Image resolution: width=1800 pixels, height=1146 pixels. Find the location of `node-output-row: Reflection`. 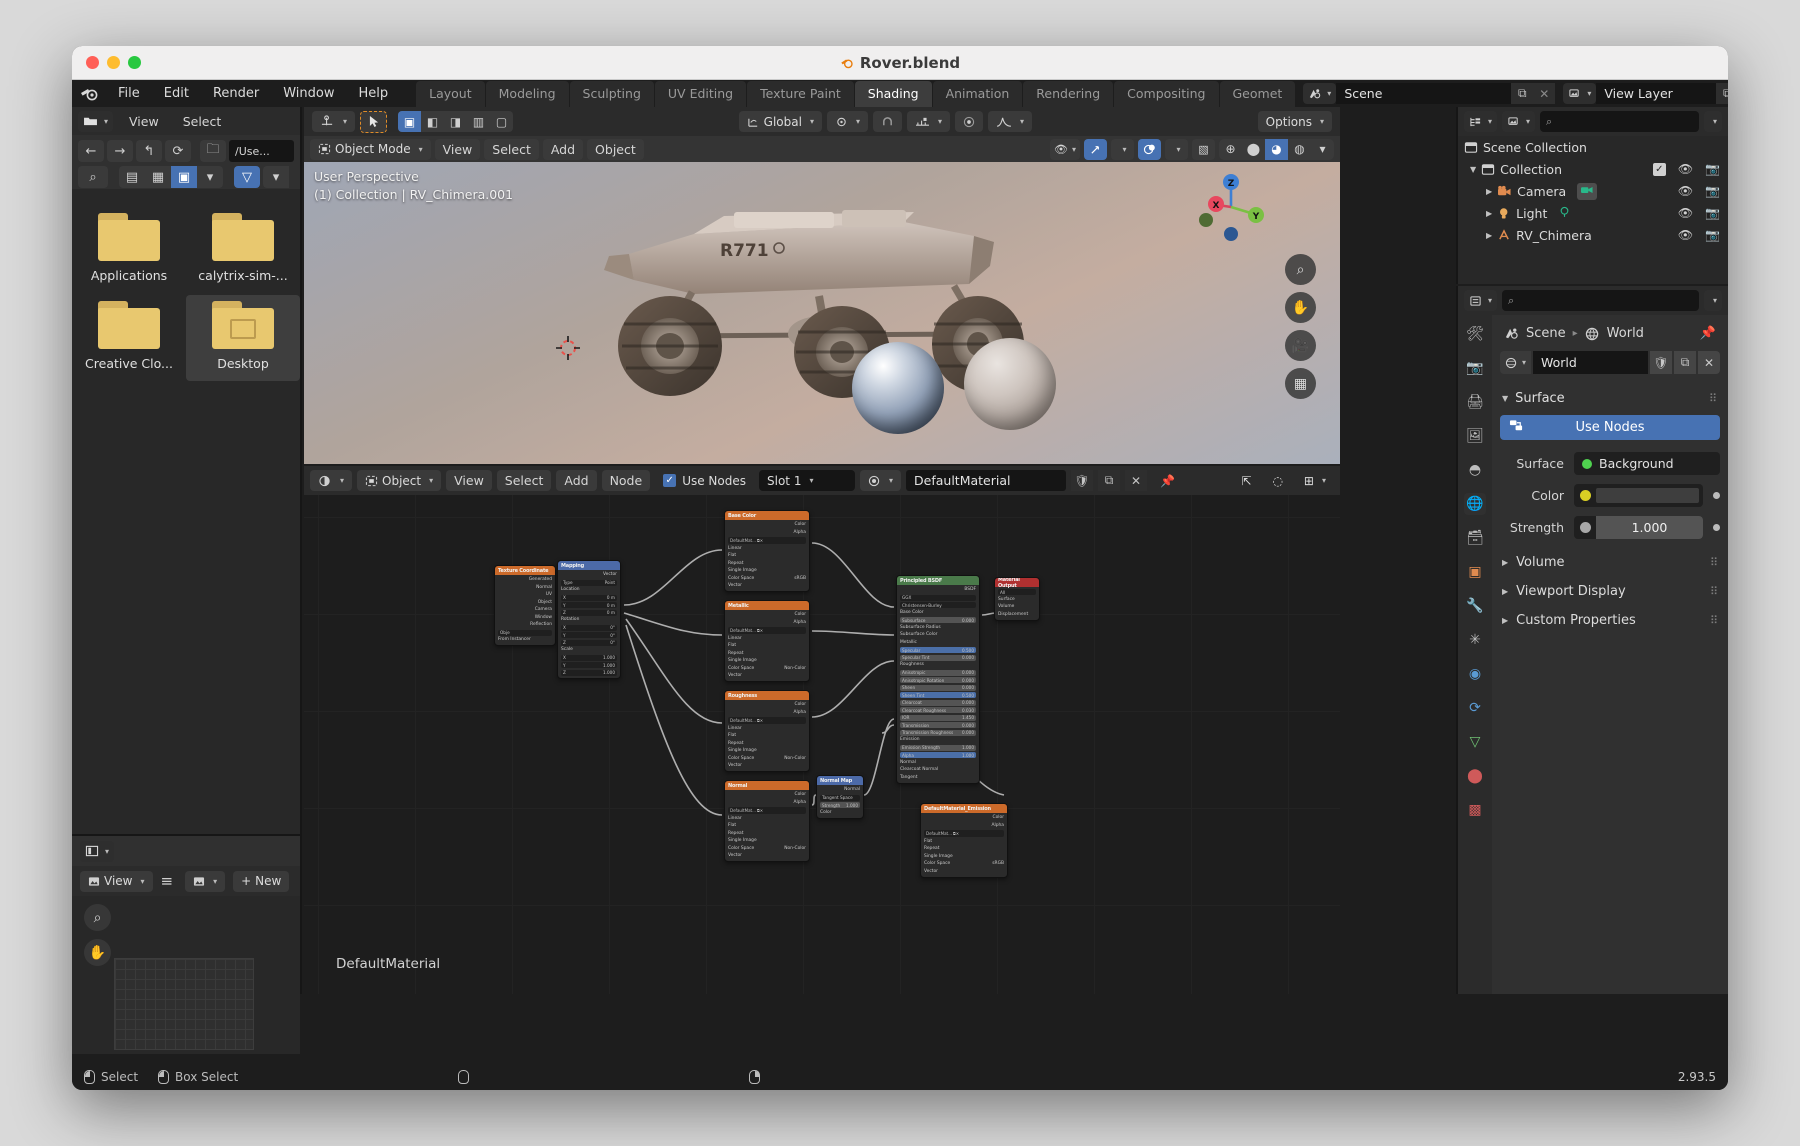

node-output-row: Reflection is located at coordinates (525, 625).